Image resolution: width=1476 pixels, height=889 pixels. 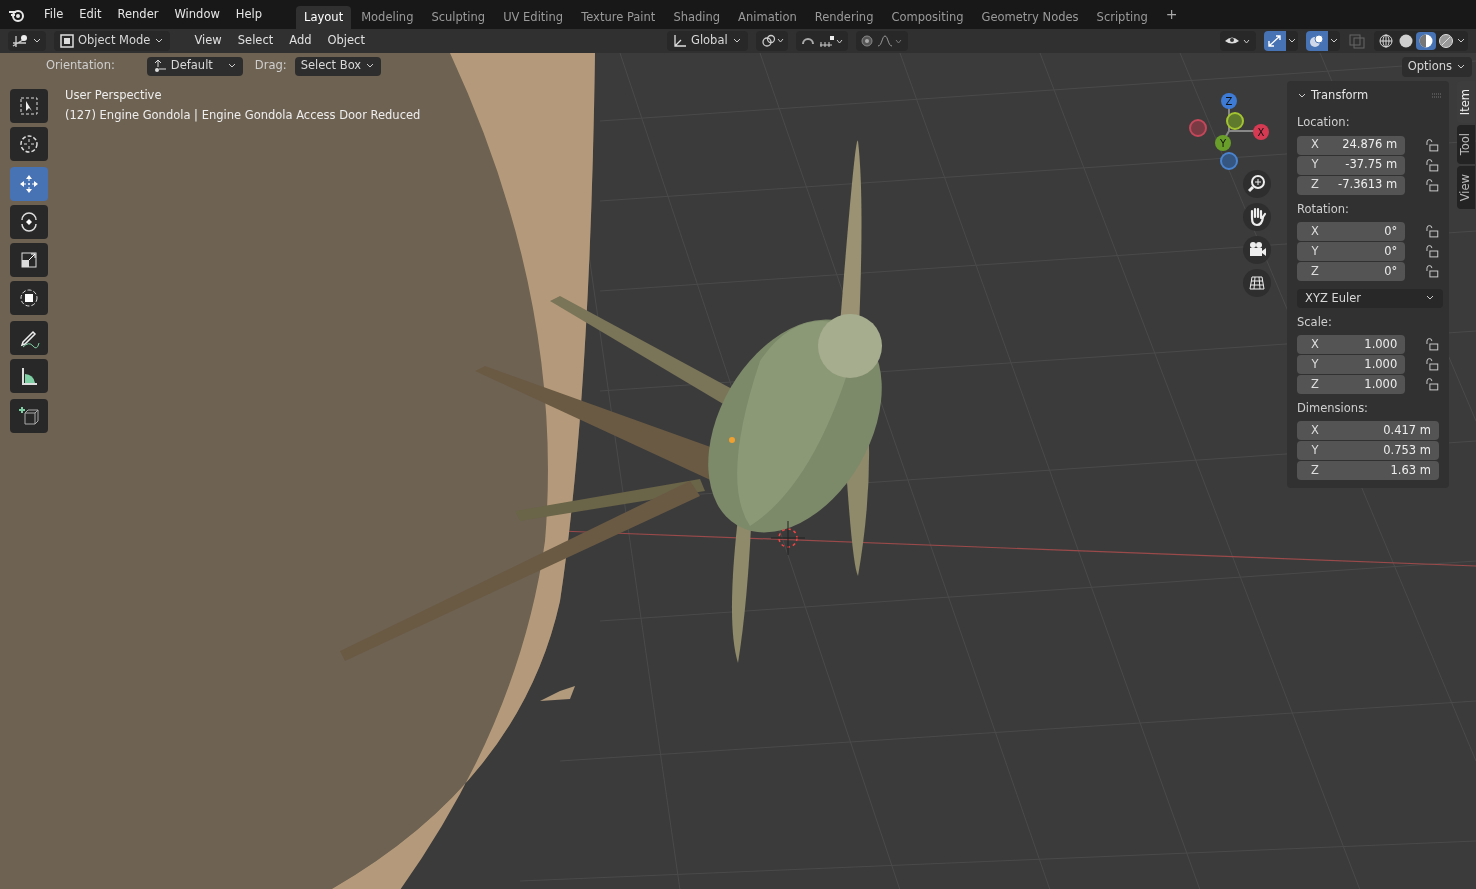 I want to click on workspace-tab: Compositing, so click(x=927, y=17).